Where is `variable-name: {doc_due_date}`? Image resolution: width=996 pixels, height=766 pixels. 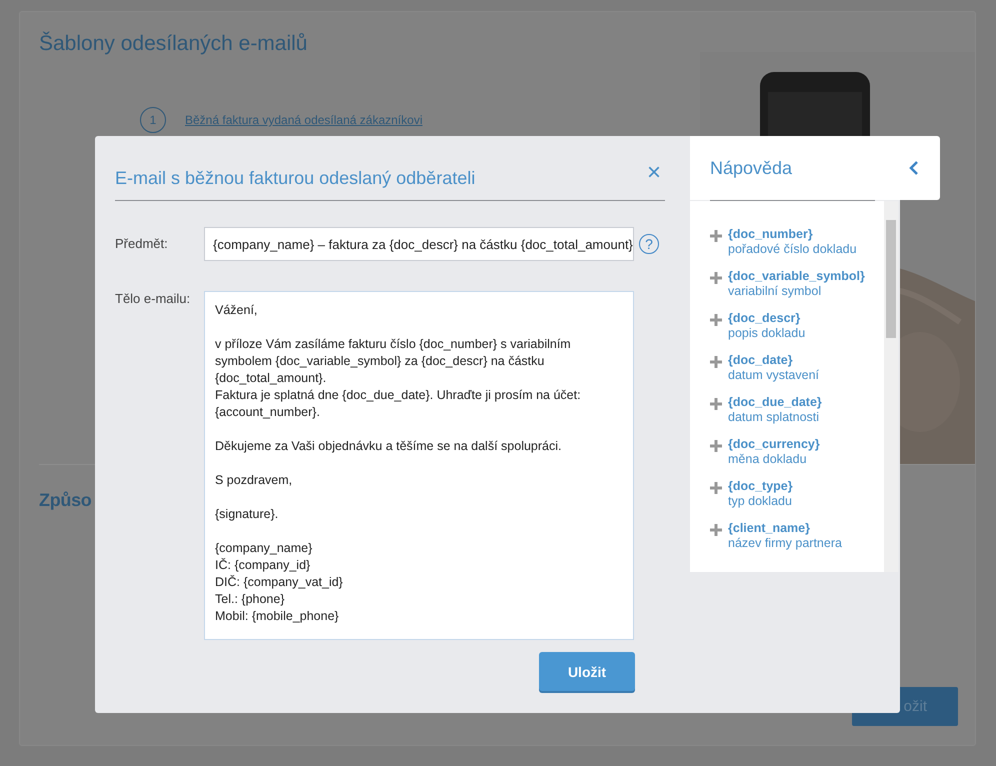 variable-name: {doc_due_date} is located at coordinates (775, 402).